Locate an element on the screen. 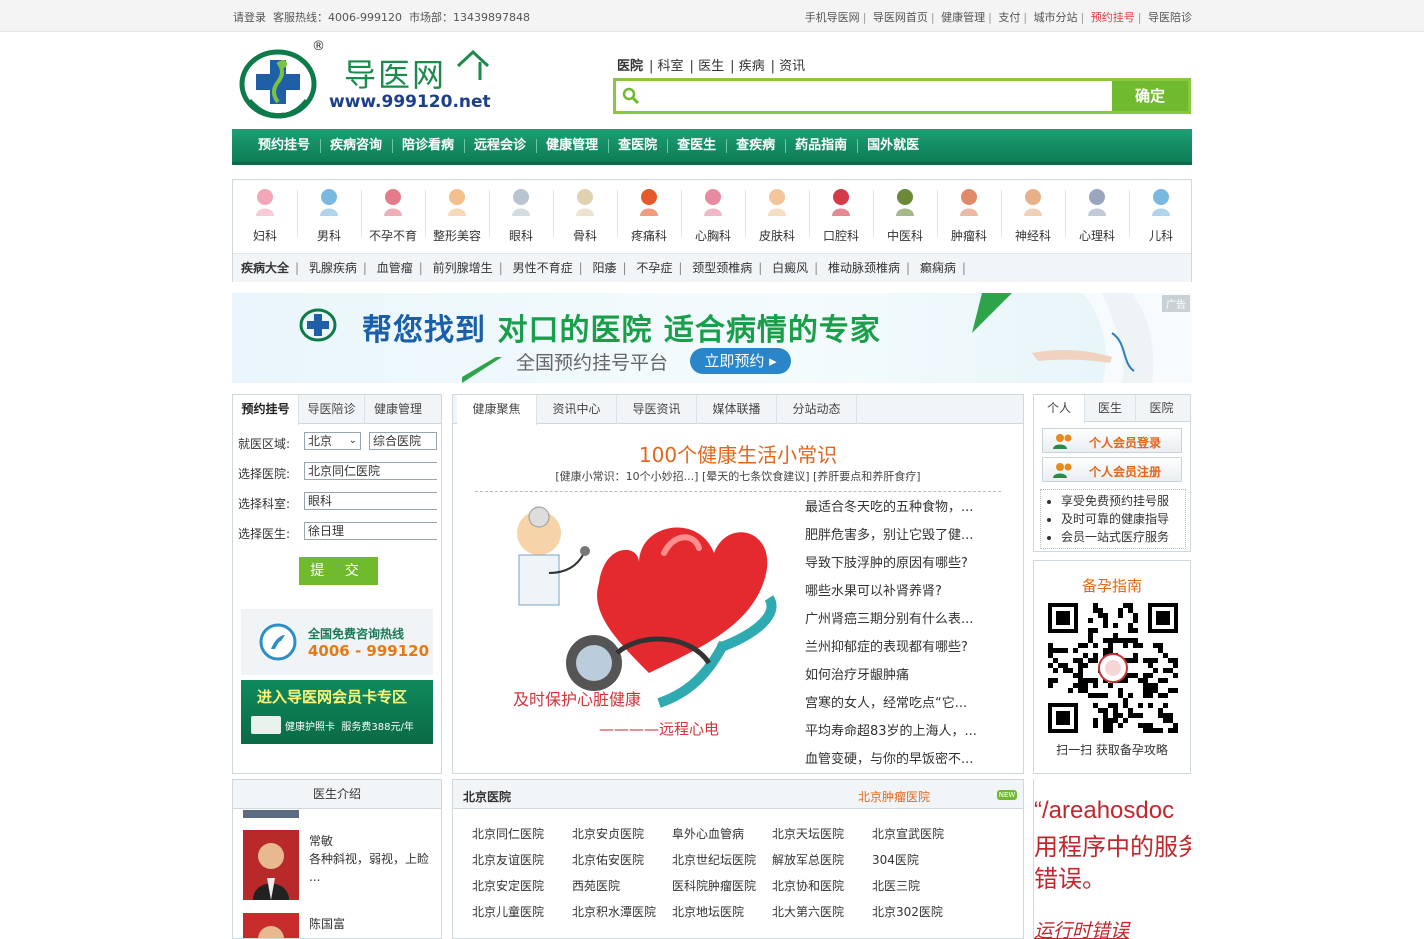 The height and width of the screenshot is (939, 1424). nav-overseas: 国外就医 is located at coordinates (893, 146).